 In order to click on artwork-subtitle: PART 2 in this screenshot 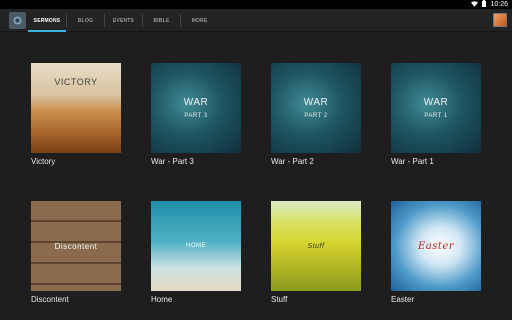, I will do `click(316, 116)`.